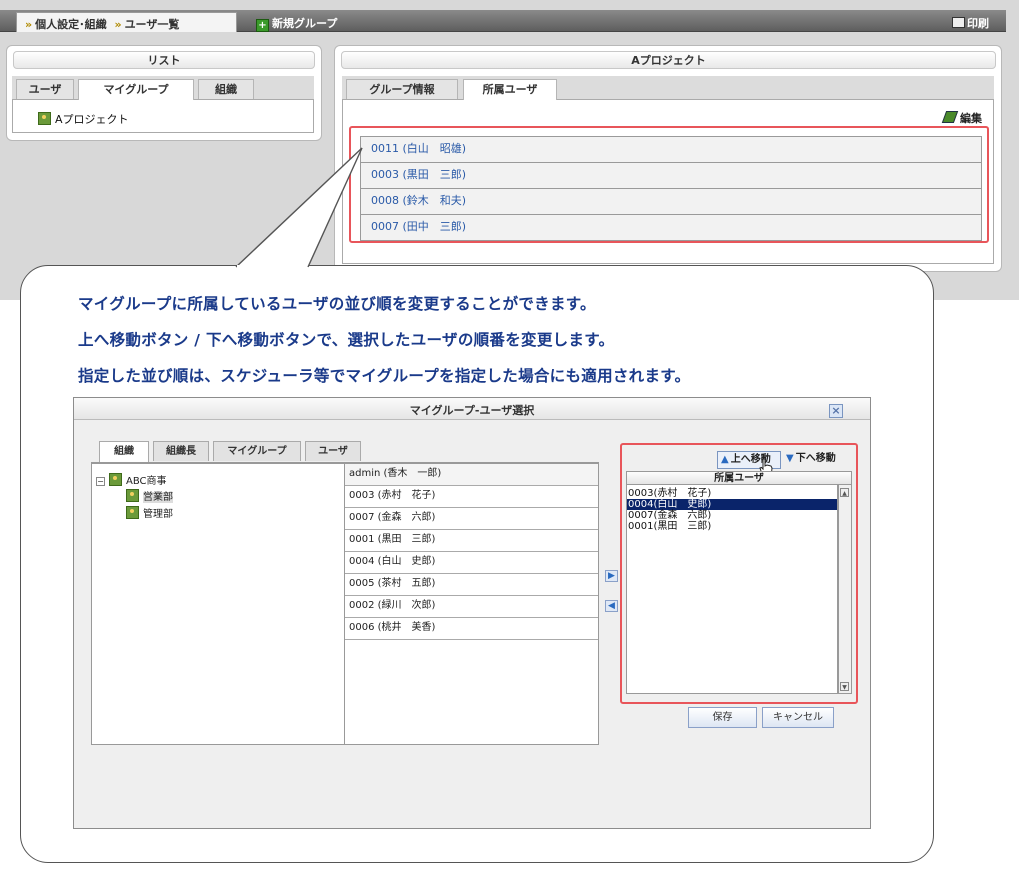 This screenshot has width=1019, height=878. I want to click on user-row: 0003 (赤村 花子), so click(471, 497).